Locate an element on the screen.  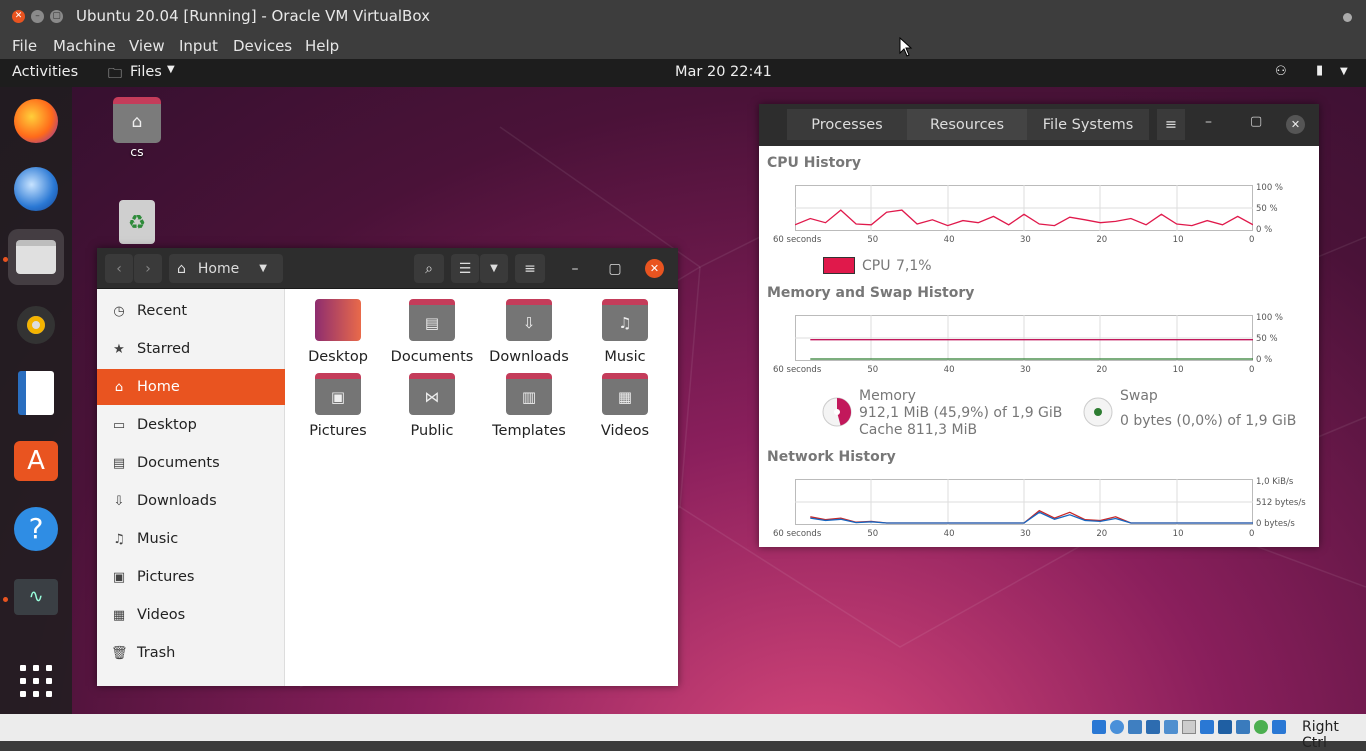
system-monitor-icon: ∿ is located at coordinates (36, 597).